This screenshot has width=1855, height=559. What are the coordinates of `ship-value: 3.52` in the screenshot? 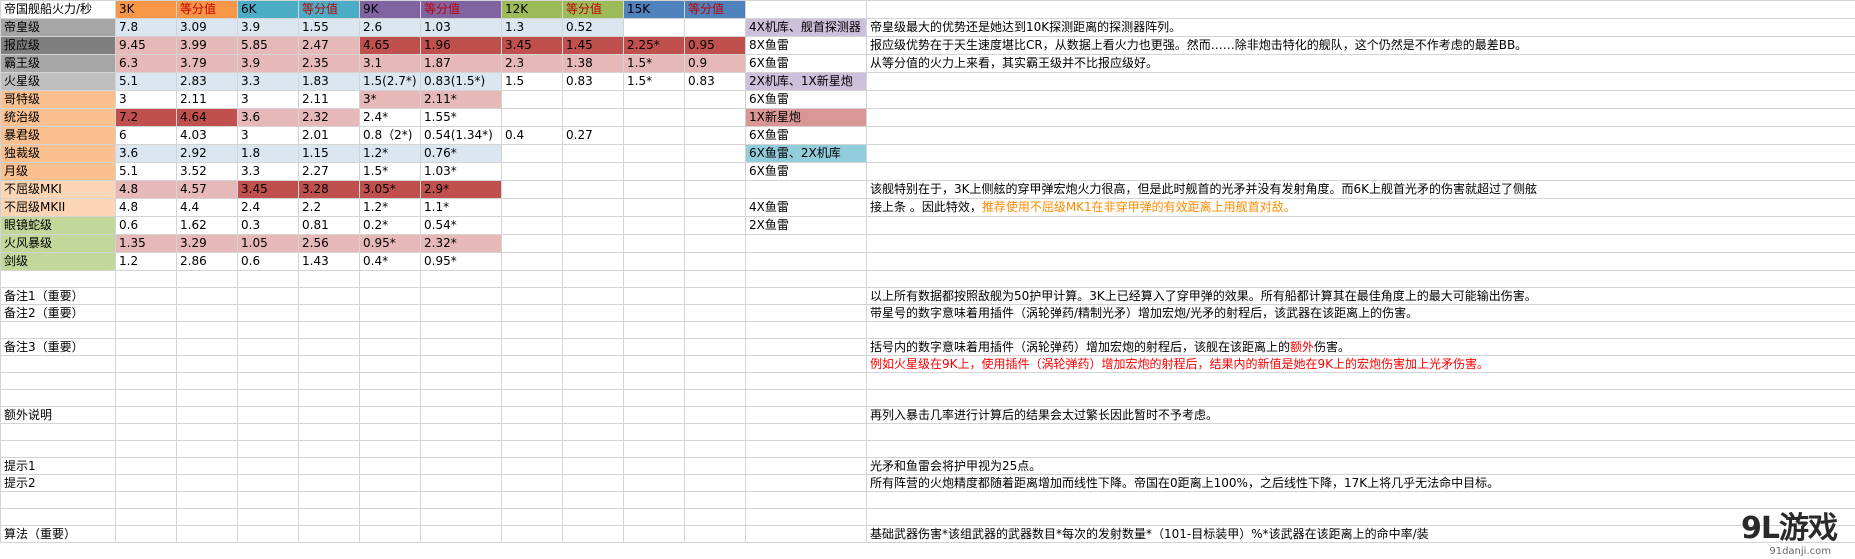 It's located at (207, 171).